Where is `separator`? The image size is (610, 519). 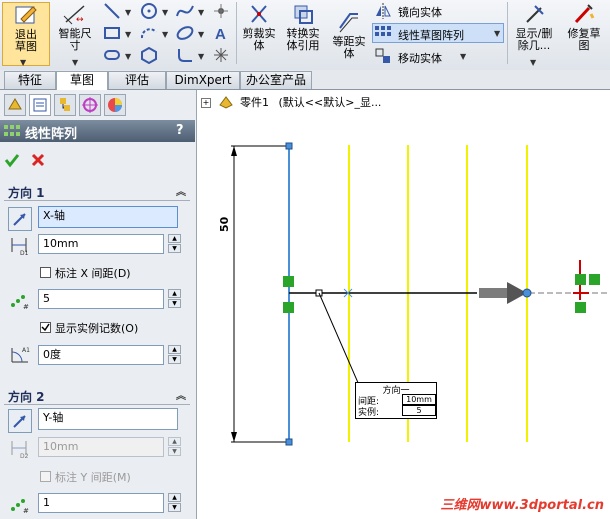 separator is located at coordinates (507, 33).